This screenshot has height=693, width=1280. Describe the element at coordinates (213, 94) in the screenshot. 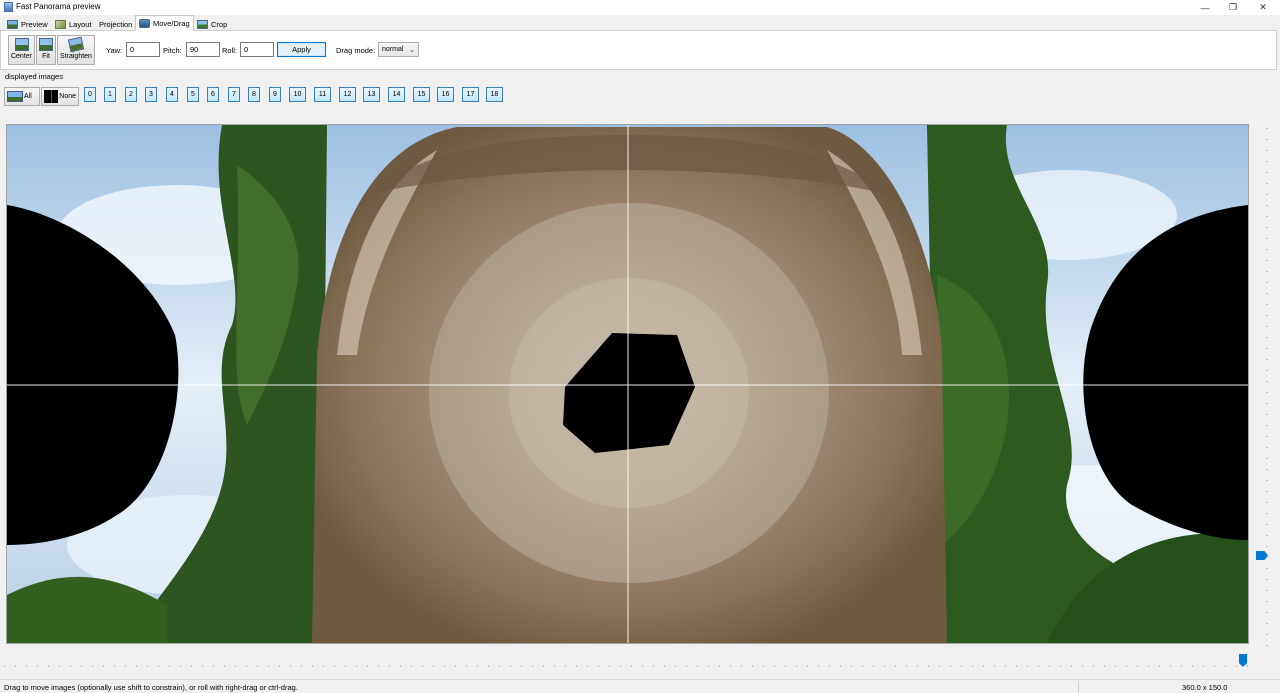

I see `image-toggle-6: 6` at that location.